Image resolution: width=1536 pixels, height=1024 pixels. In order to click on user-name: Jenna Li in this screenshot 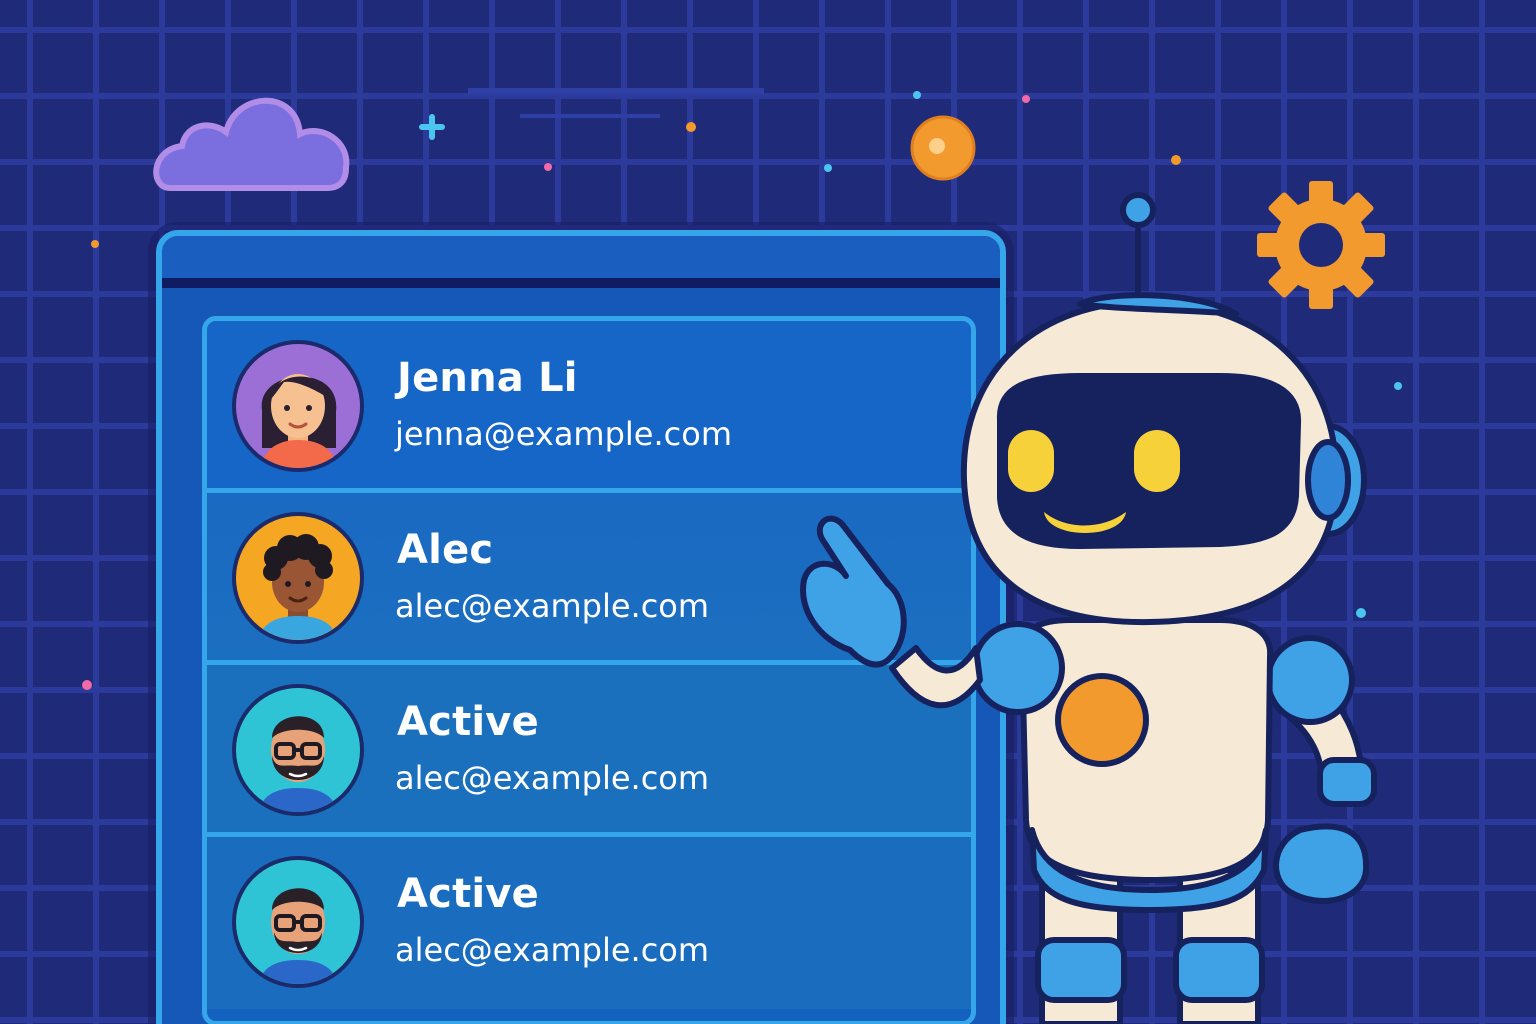, I will do `click(487, 378)`.